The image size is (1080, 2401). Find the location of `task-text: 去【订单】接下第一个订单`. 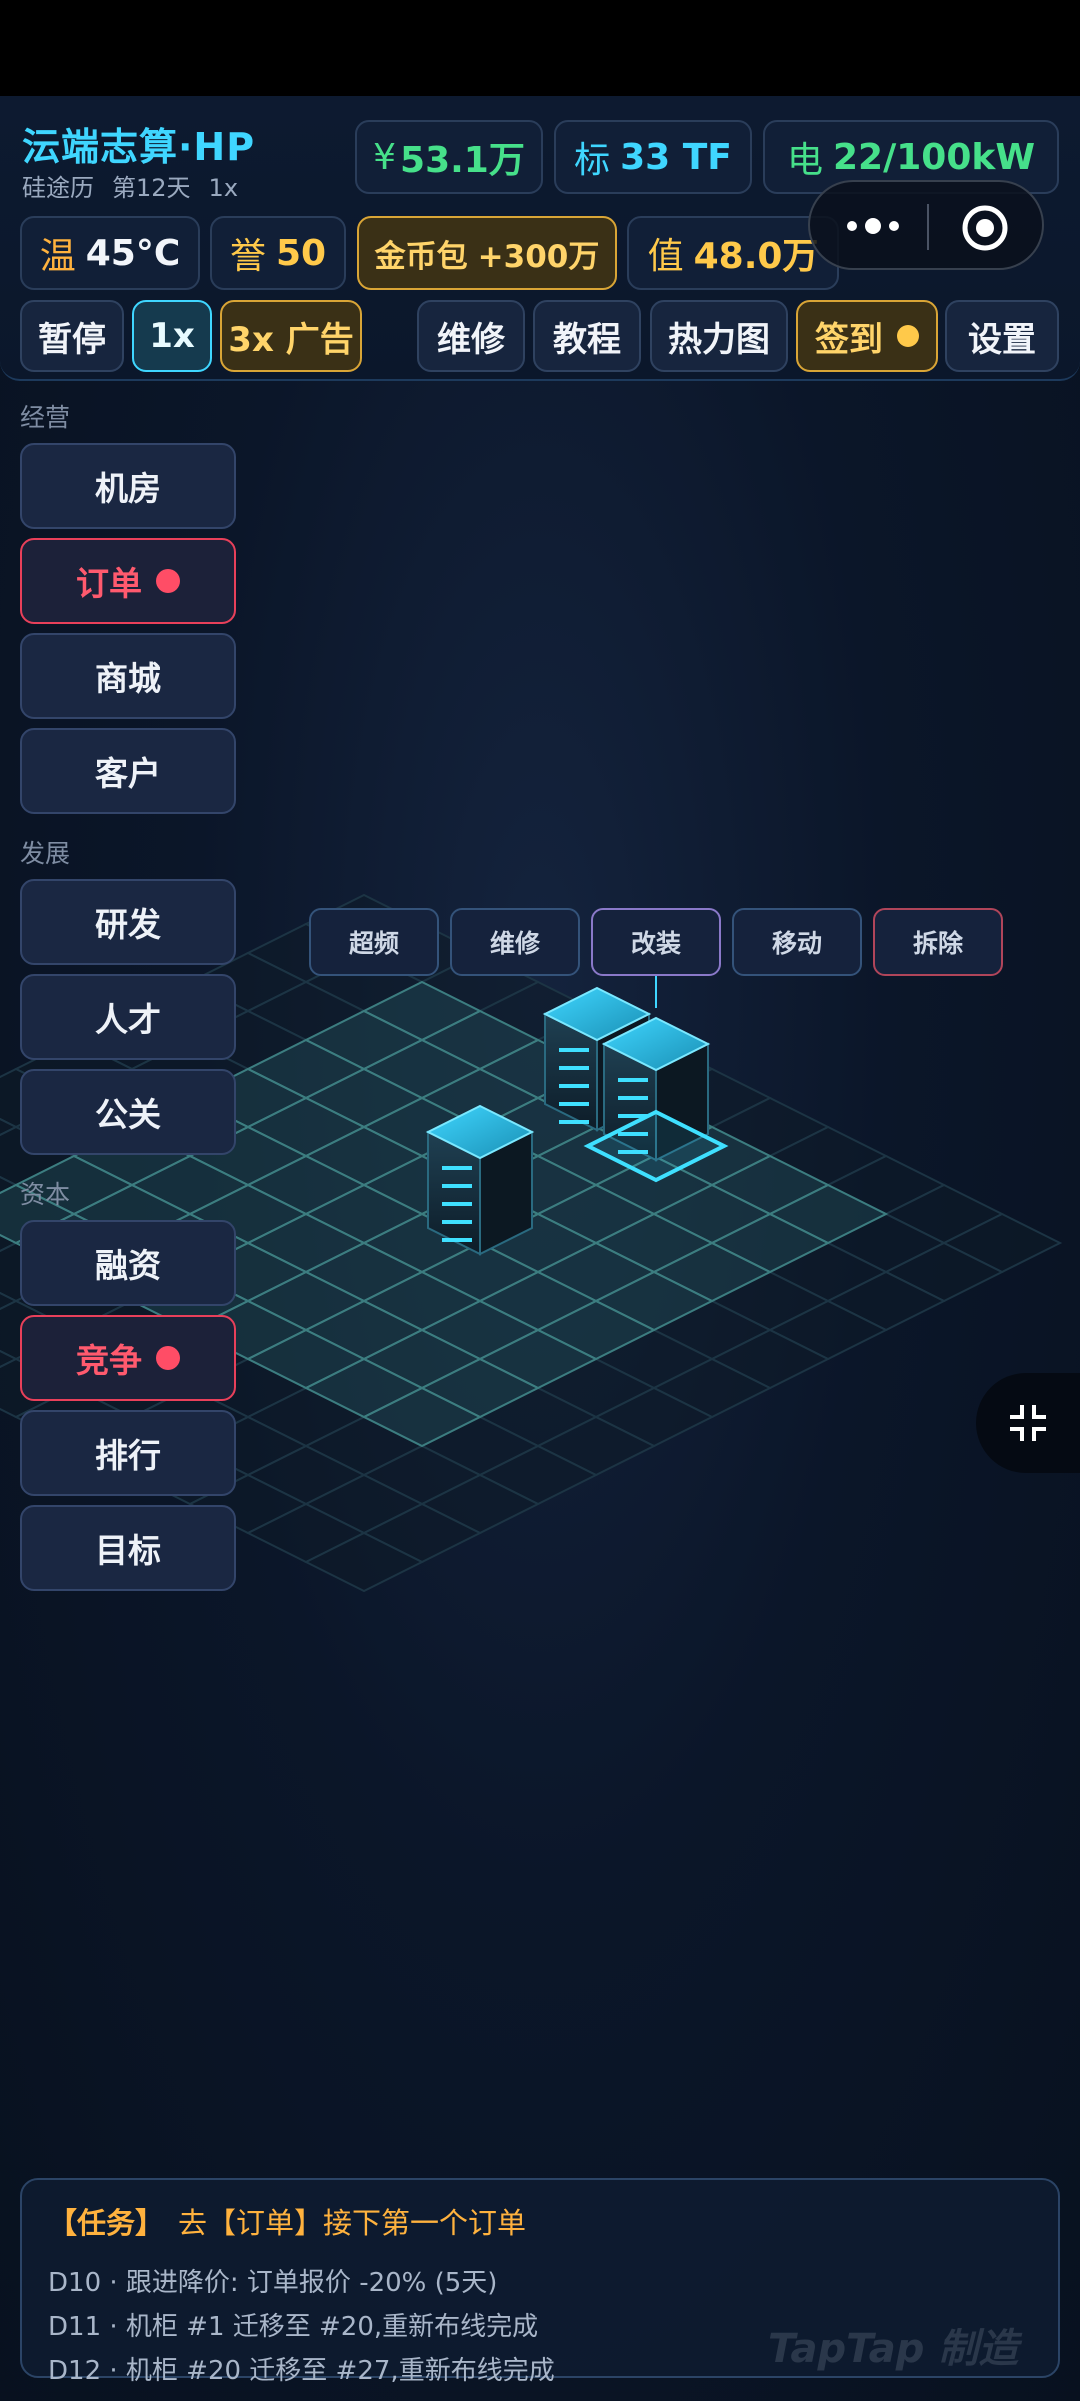

task-text: 去【订单】接下第一个订单 is located at coordinates (352, 2223).